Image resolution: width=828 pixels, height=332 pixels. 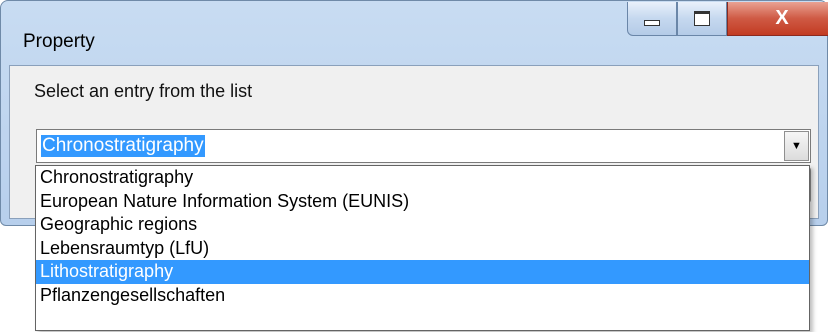 I want to click on list-item: Lithostratigraphy, so click(x=422, y=272).